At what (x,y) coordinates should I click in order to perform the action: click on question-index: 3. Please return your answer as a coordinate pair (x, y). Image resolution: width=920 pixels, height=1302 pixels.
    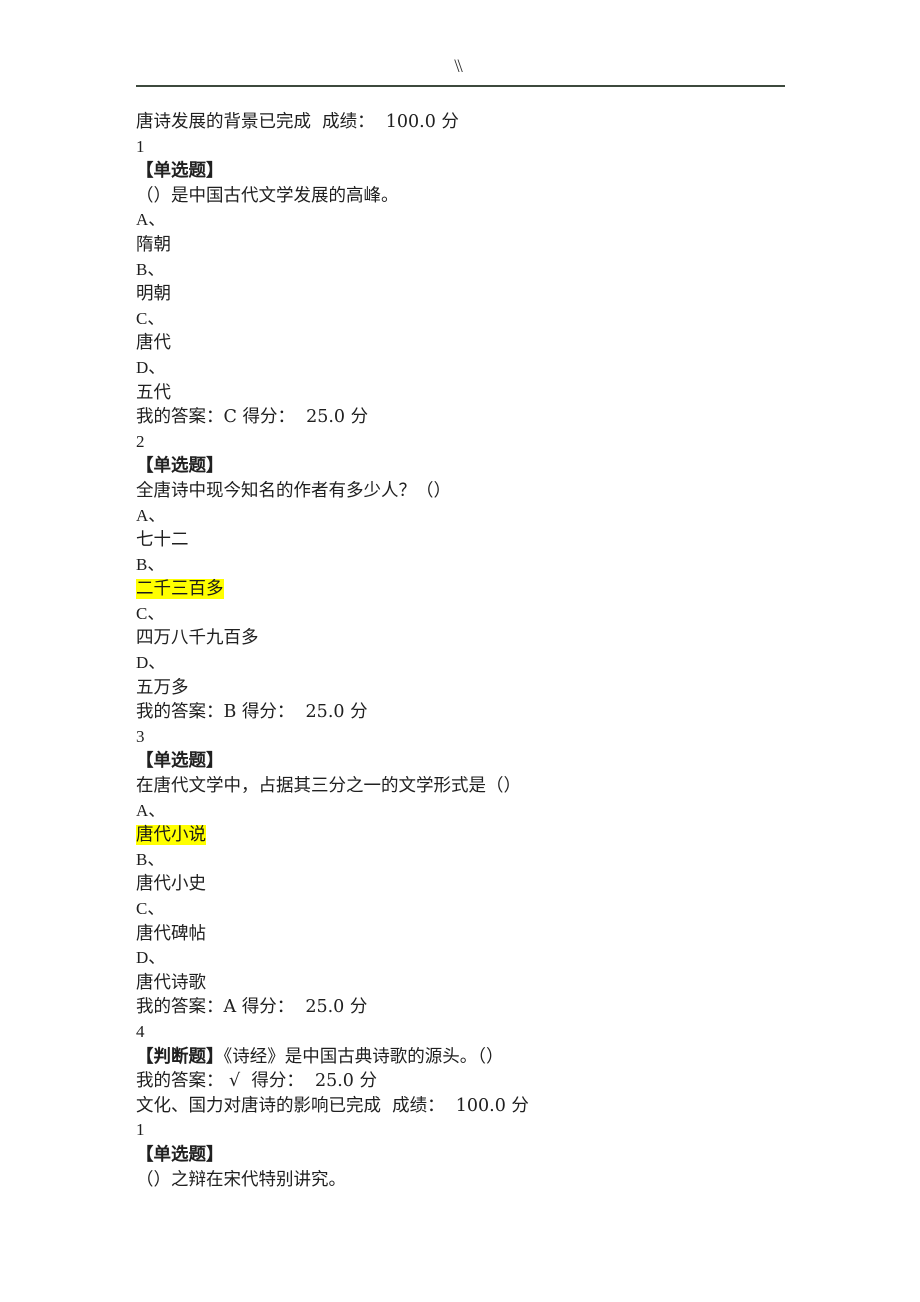
    Looking at the image, I should click on (140, 736).